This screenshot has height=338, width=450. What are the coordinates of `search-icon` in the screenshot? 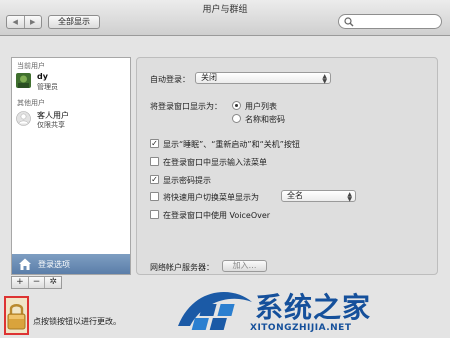 It's located at (349, 22).